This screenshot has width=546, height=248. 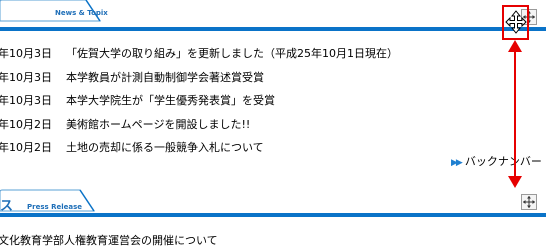 What do you see at coordinates (165, 78) in the screenshot?
I see `news-title-link: 本学教員が計測自動制御学会著述賞受賞` at bounding box center [165, 78].